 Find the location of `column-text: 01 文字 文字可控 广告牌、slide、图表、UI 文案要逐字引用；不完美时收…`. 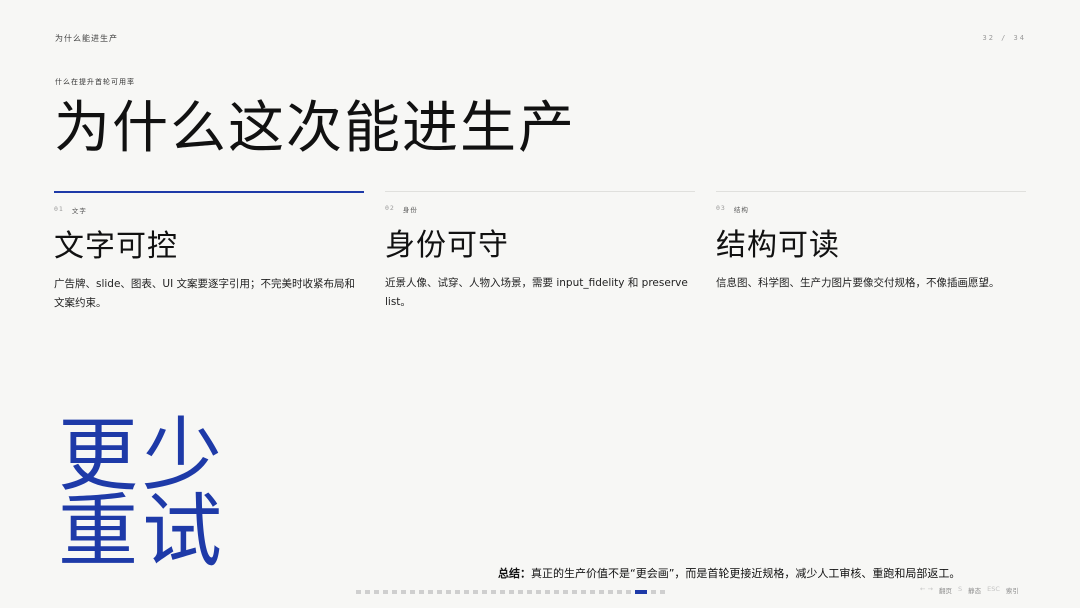

column-text: 01 文字 文字可控 广告牌、slide、图表、UI 文案要逐字引用；不完美时收… is located at coordinates (209, 252).